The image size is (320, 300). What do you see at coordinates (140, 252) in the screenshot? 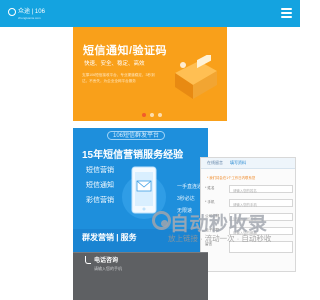
I see `footer-divider` at bounding box center [140, 252].